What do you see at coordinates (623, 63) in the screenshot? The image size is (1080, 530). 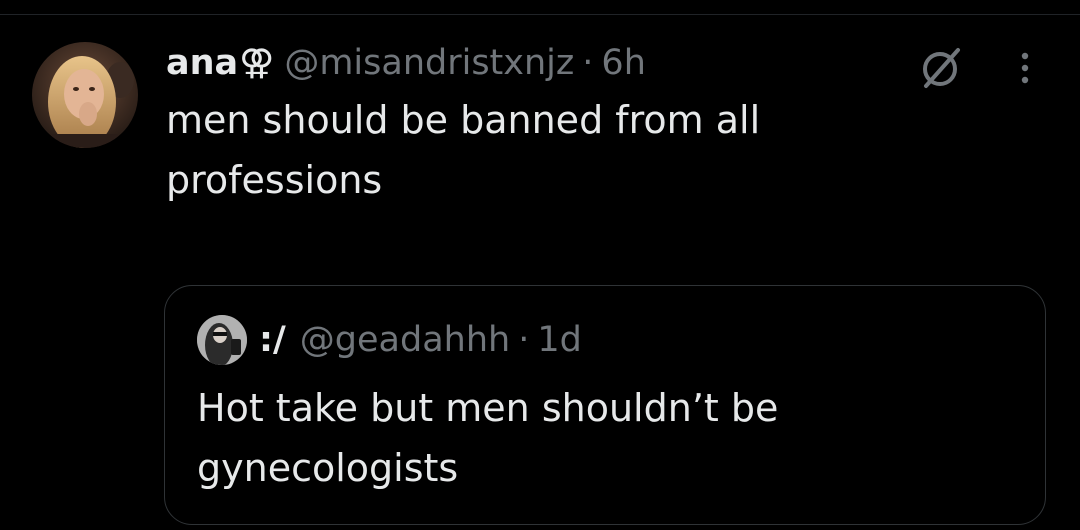 I see `tweet-timestamp: 6h` at bounding box center [623, 63].